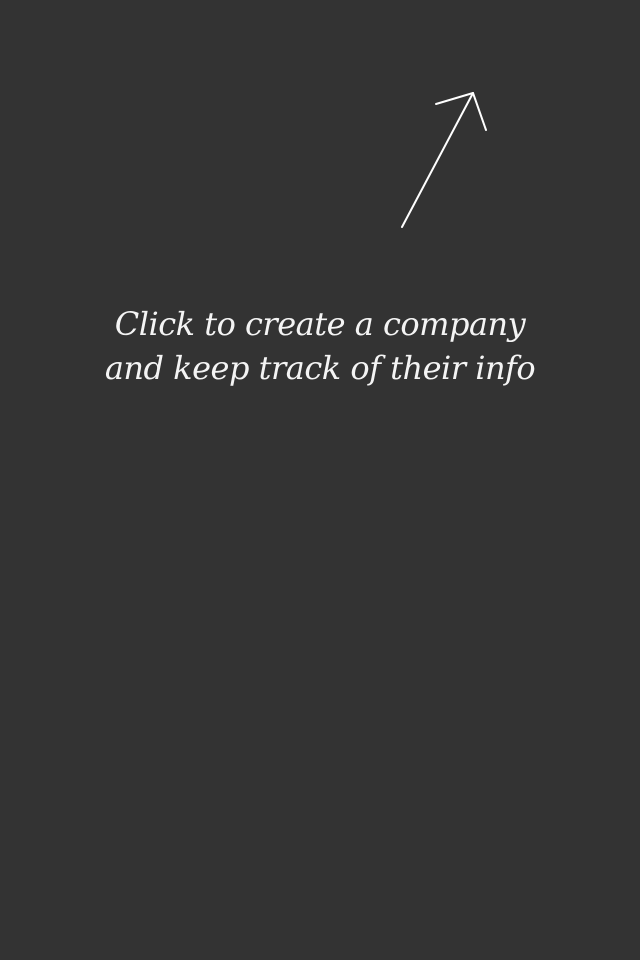 Image resolution: width=640 pixels, height=960 pixels. I want to click on hint-line-2: and keep track of their info, so click(320, 368).